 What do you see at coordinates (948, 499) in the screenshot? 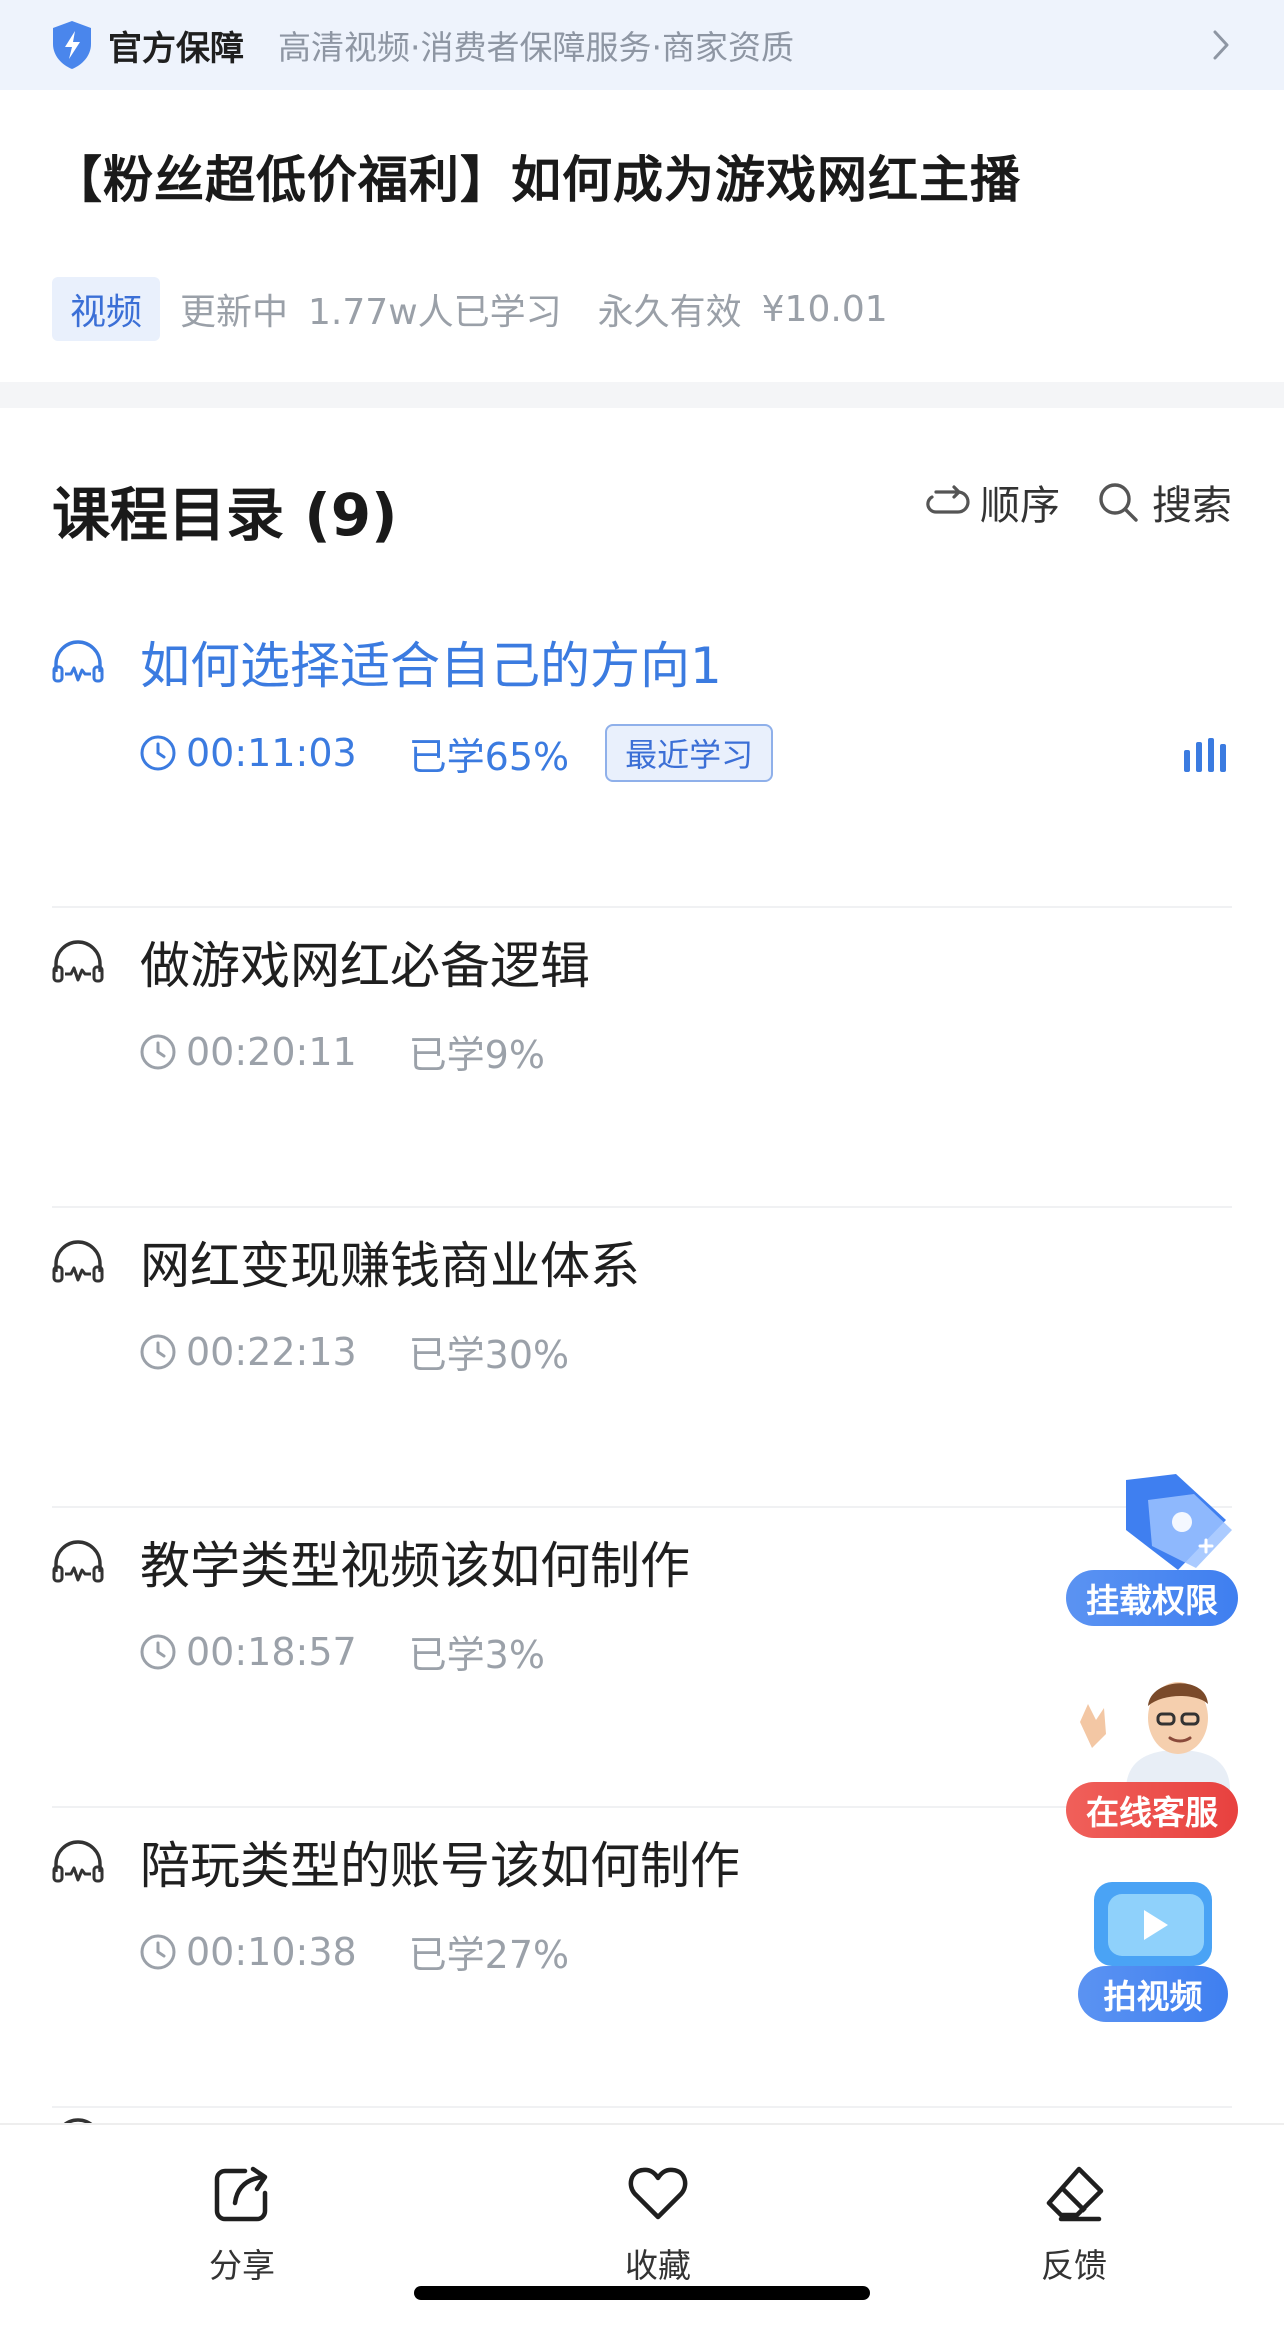
I see `loop-order-icon` at bounding box center [948, 499].